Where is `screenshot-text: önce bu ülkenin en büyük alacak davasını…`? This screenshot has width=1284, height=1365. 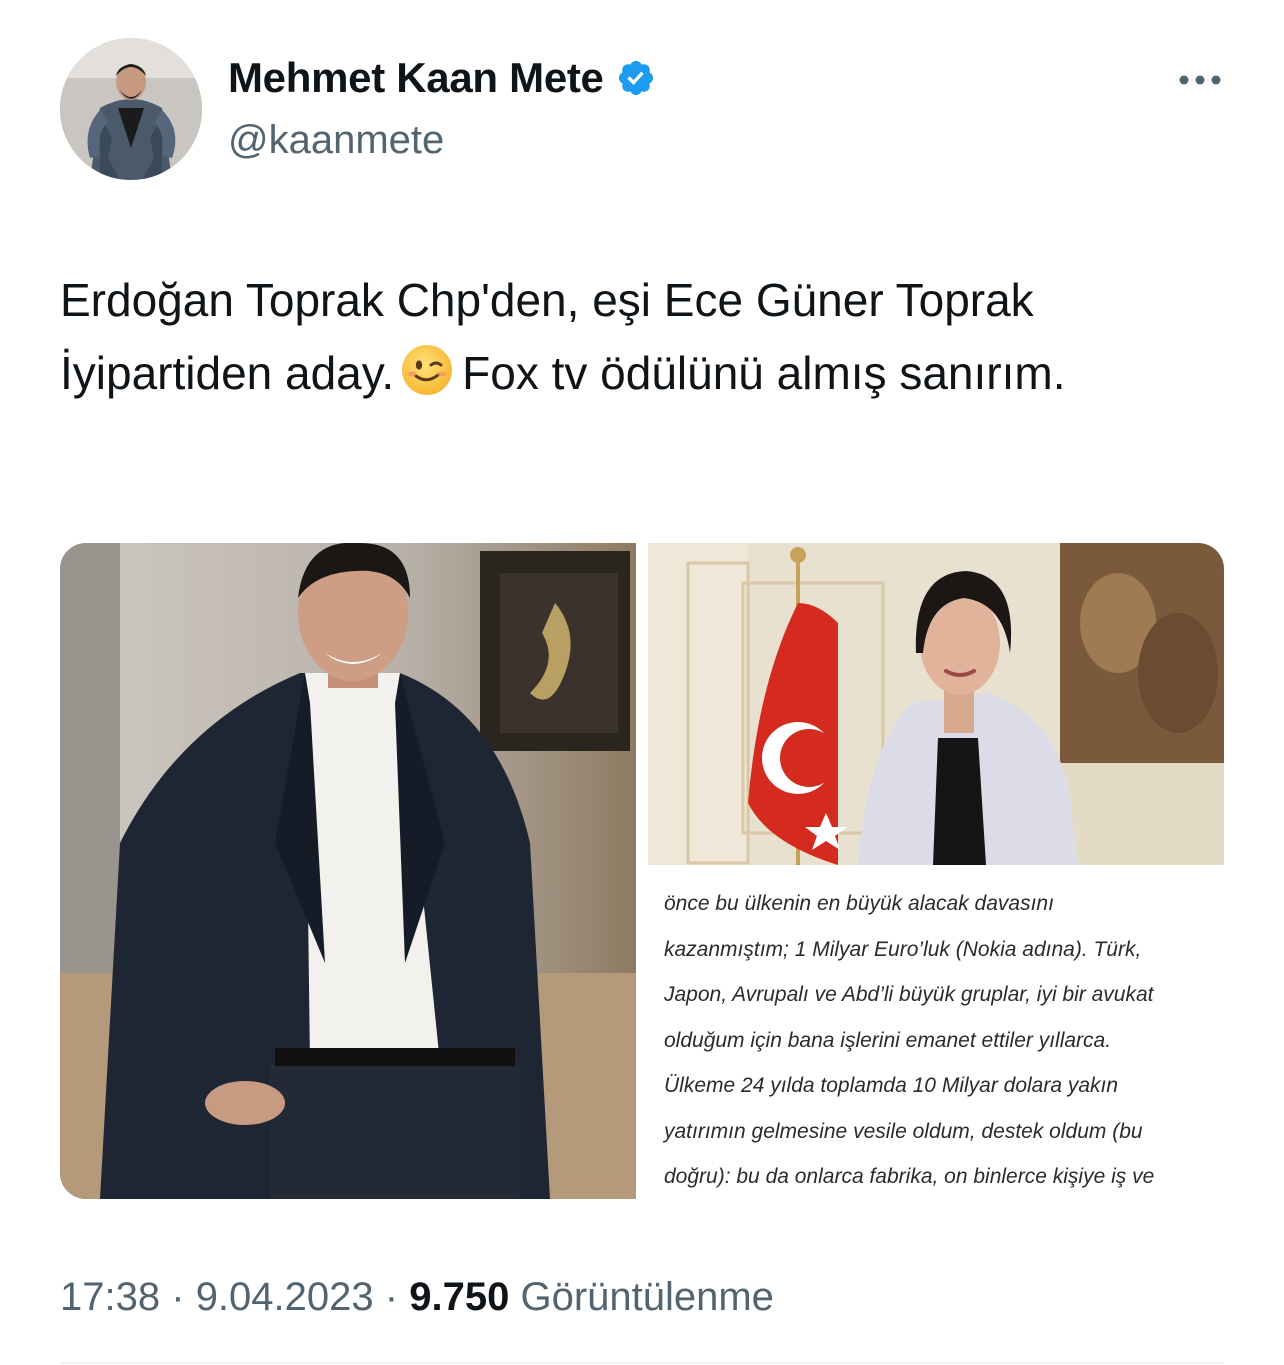 screenshot-text: önce bu ülkenin en büyük alacak davasını… is located at coordinates (938, 1040).